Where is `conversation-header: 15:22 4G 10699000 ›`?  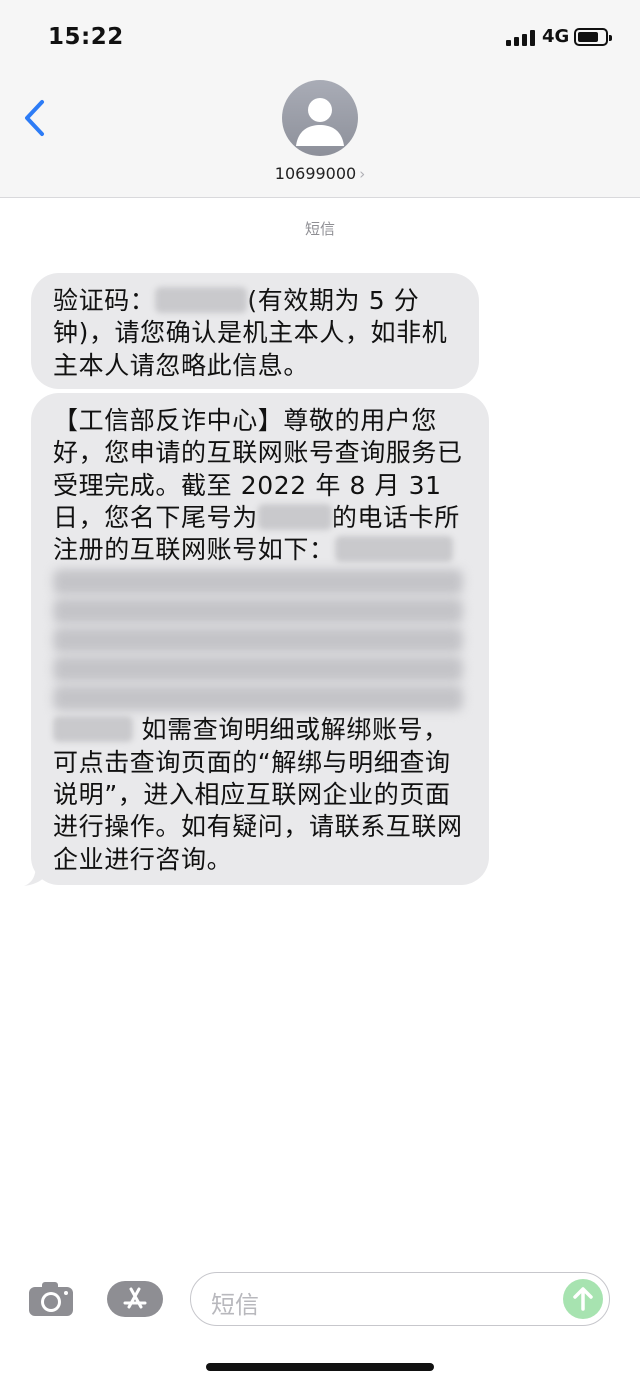
conversation-header: 15:22 4G 10699000 › is located at coordinates (320, 99).